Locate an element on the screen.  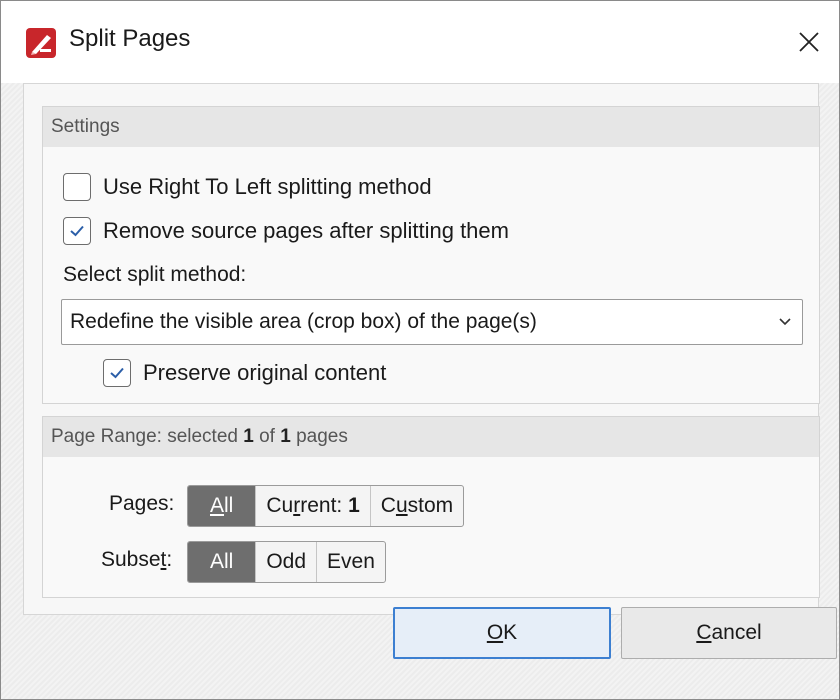
preserve-content-option: Preserve original content is located at coordinates (244, 373).